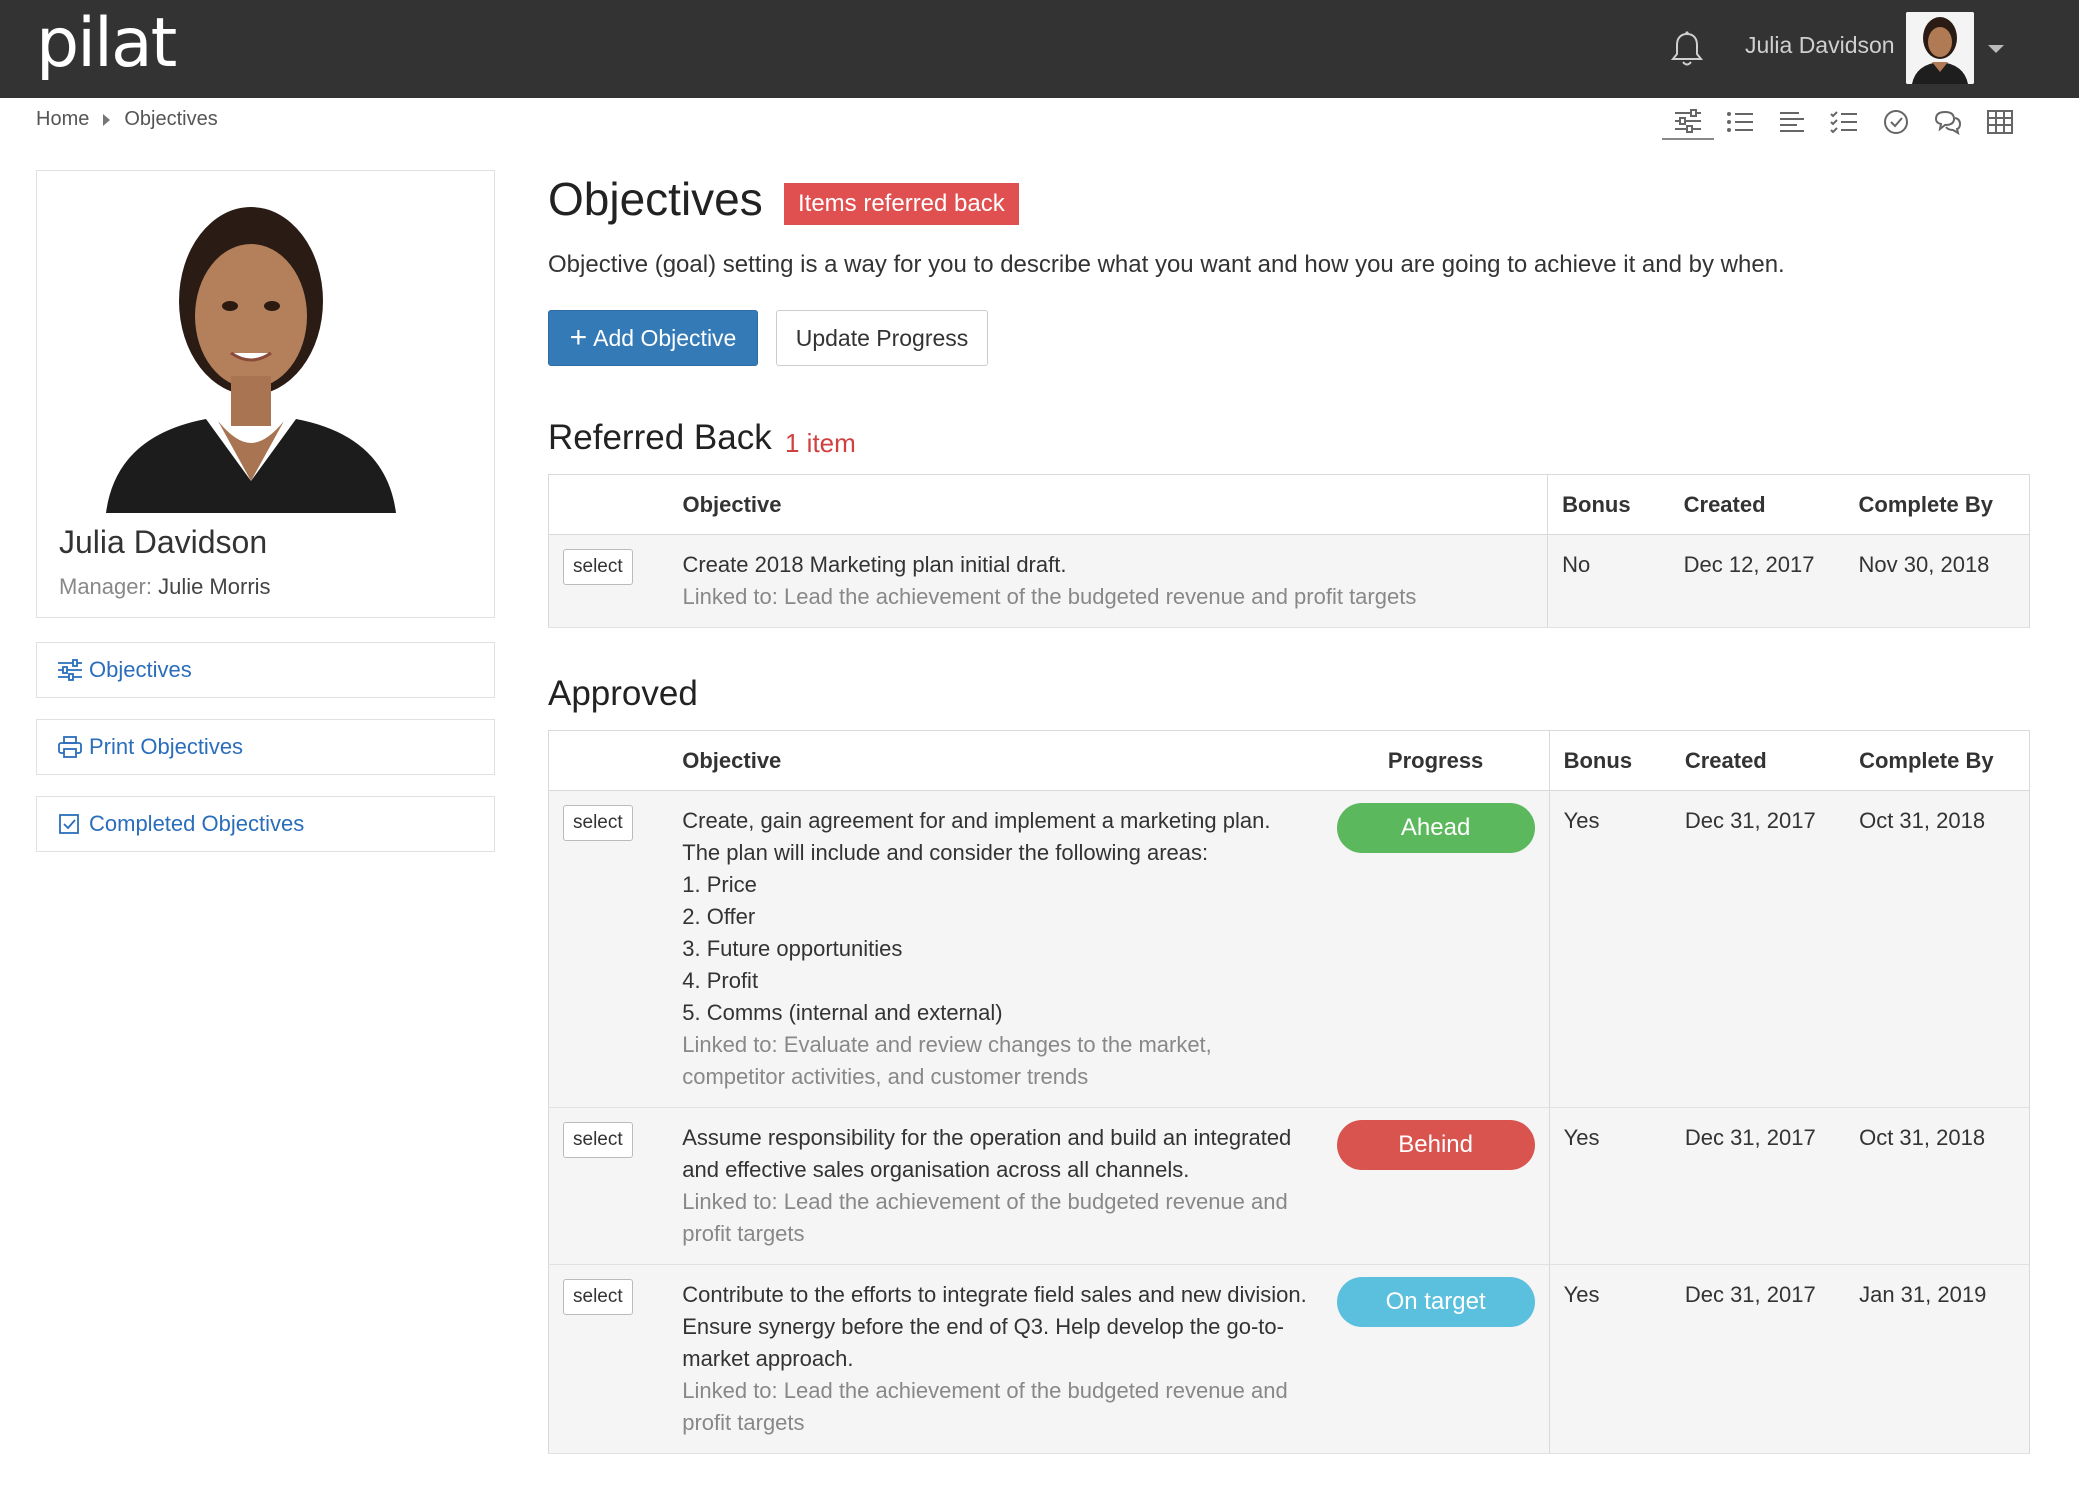 This screenshot has width=2079, height=1494. I want to click on complete-by-value: Nov 30, 2018, so click(1937, 581).